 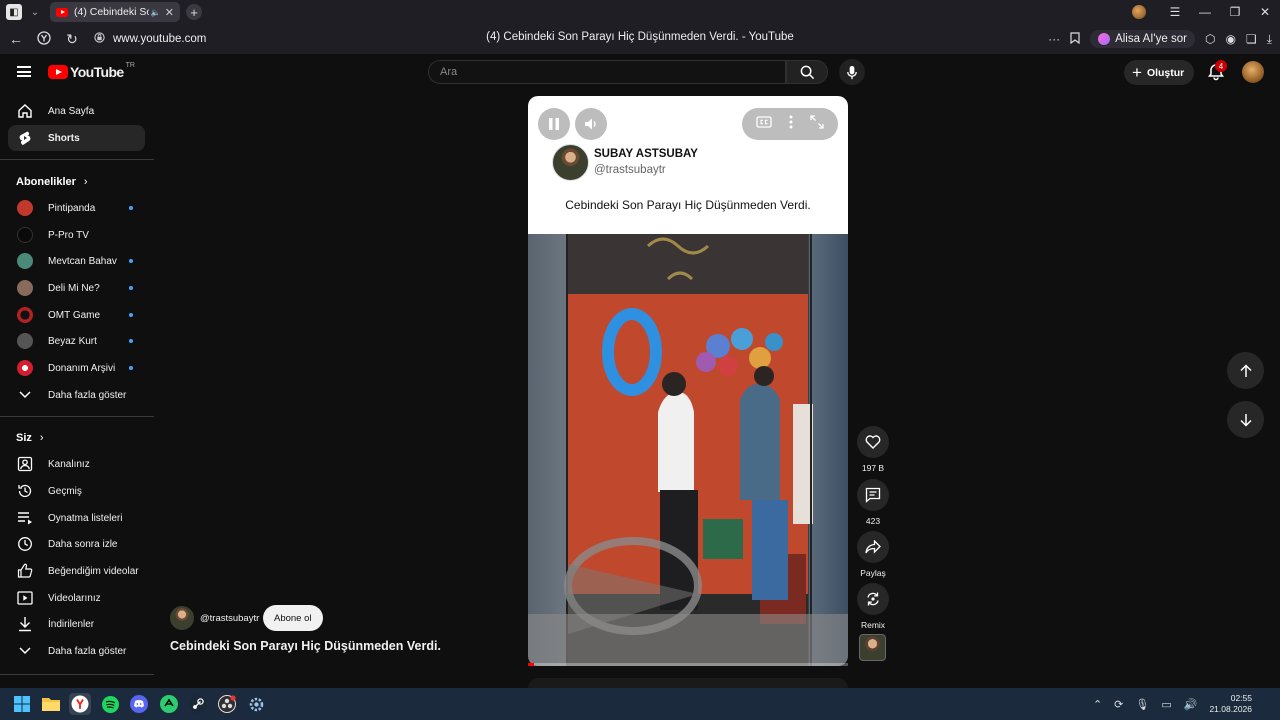 I want to click on more-options-icon: ···, so click(x=1054, y=39).